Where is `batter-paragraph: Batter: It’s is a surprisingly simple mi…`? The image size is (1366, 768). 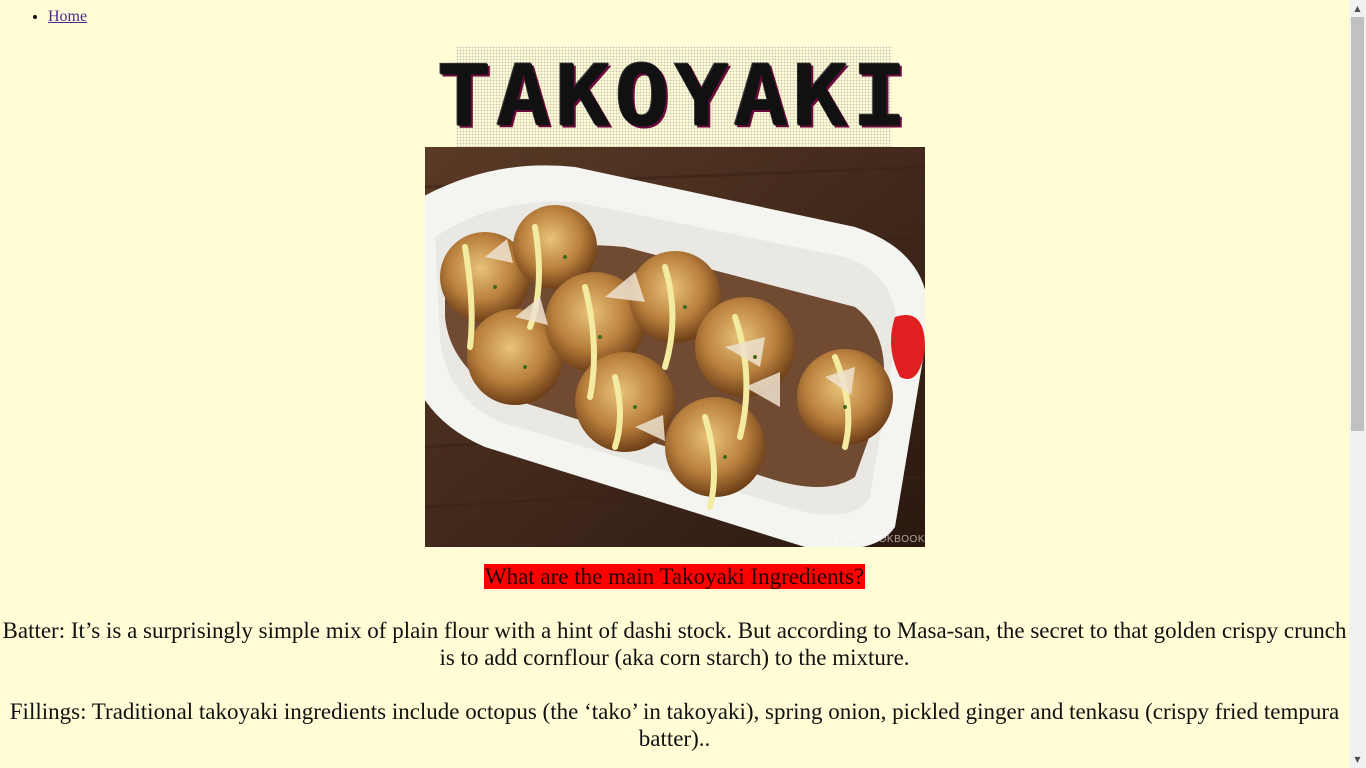
batter-paragraph: Batter: It’s is a surprisingly simple mi… is located at coordinates (674, 644).